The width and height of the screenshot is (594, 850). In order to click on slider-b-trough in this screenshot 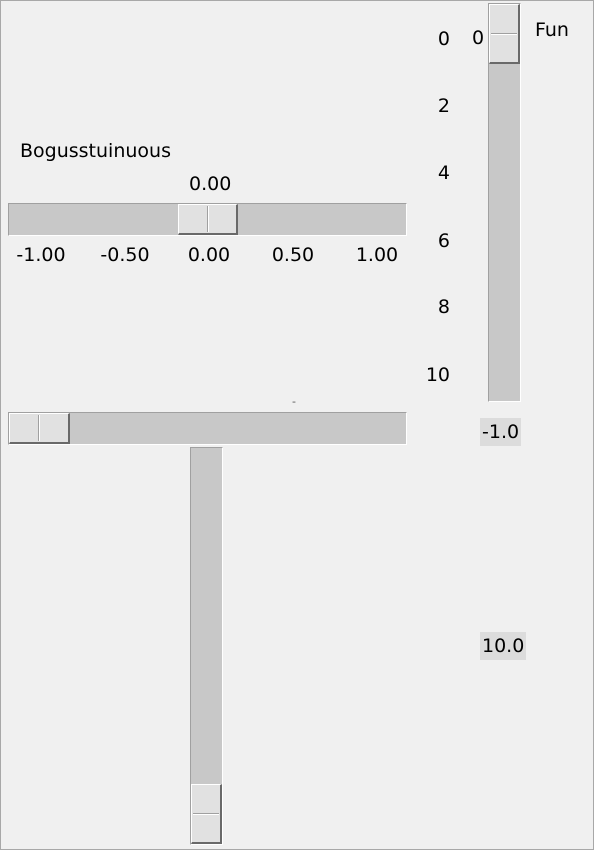, I will do `click(207, 428)`.